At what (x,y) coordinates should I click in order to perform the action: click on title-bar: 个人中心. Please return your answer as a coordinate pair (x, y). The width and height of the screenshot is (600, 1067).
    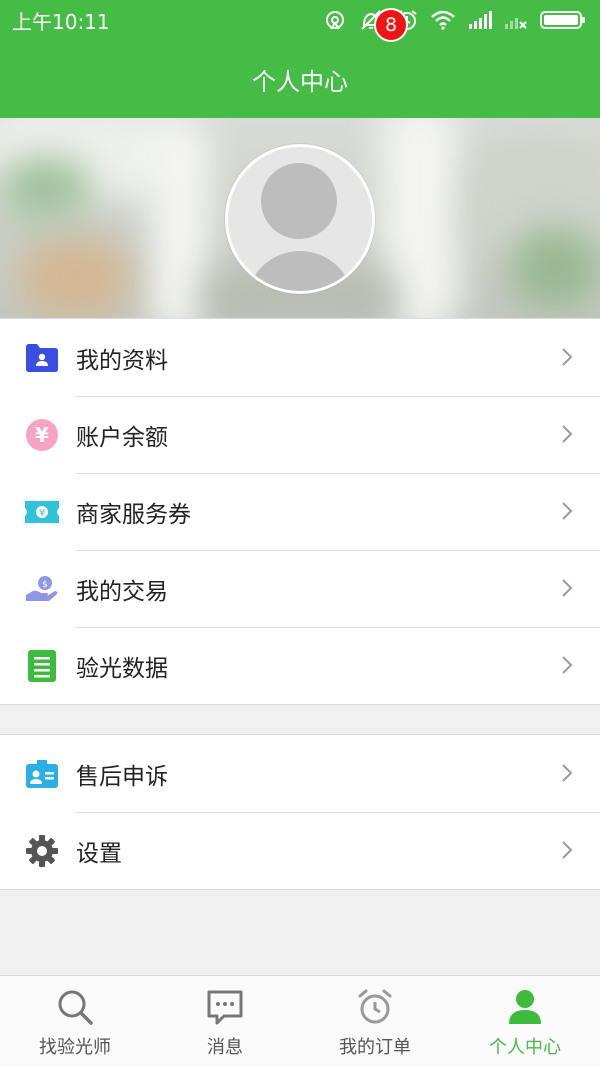
    Looking at the image, I should click on (300, 79).